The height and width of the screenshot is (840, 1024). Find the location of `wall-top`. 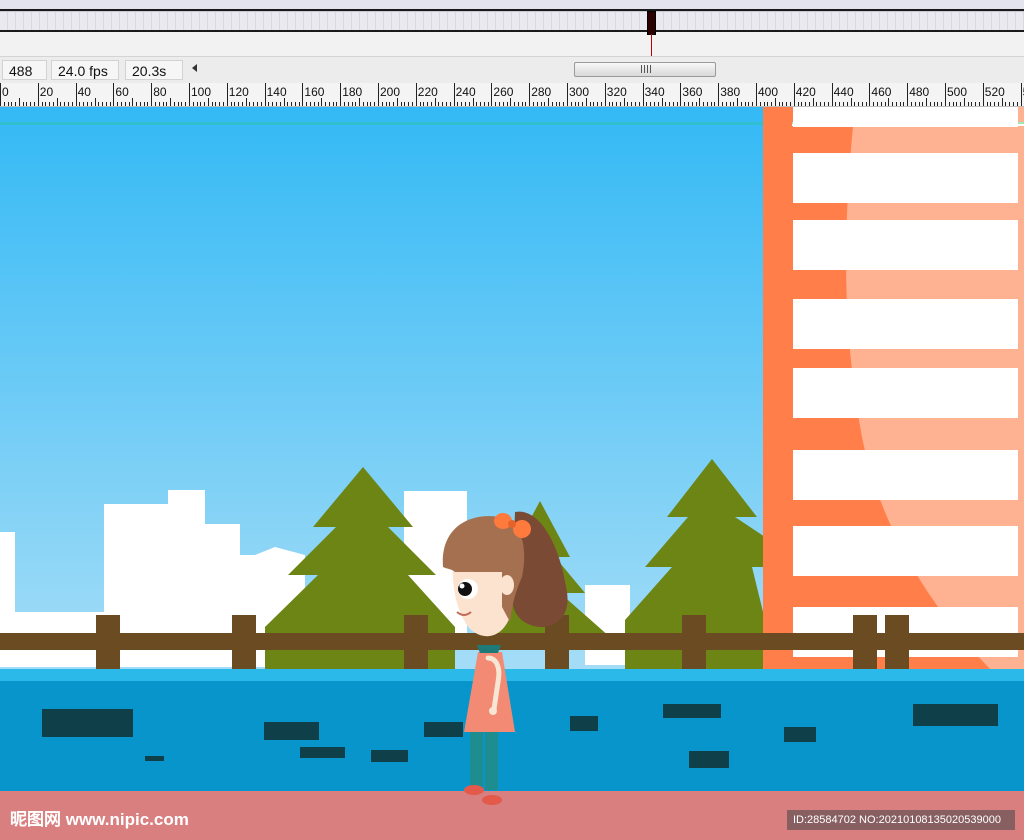

wall-top is located at coordinates (512, 675).